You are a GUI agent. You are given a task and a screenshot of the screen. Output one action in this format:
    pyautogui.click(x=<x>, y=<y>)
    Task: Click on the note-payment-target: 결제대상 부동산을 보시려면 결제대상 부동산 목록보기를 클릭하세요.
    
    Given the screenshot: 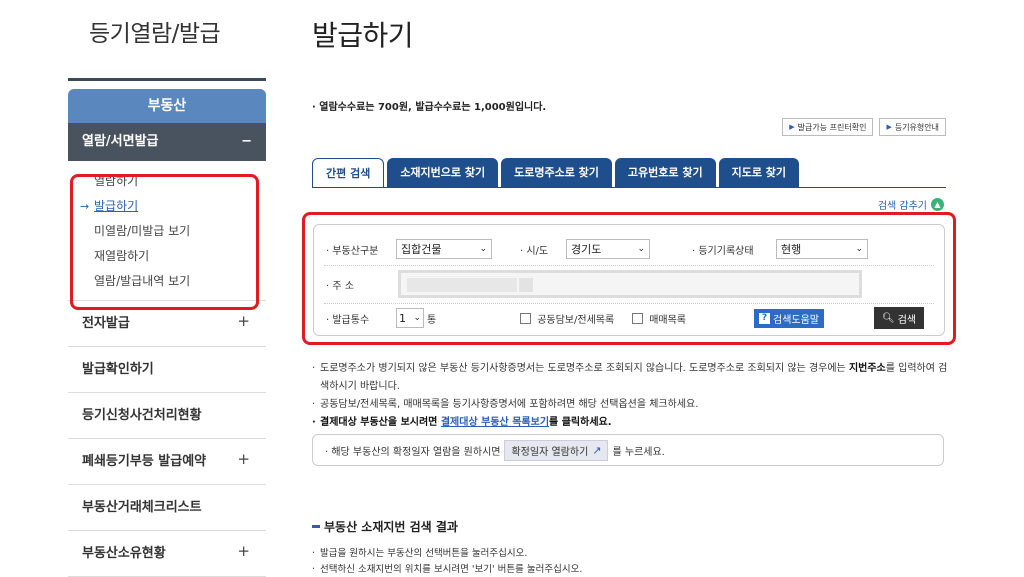 What is the action you would take?
    pyautogui.click(x=632, y=423)
    